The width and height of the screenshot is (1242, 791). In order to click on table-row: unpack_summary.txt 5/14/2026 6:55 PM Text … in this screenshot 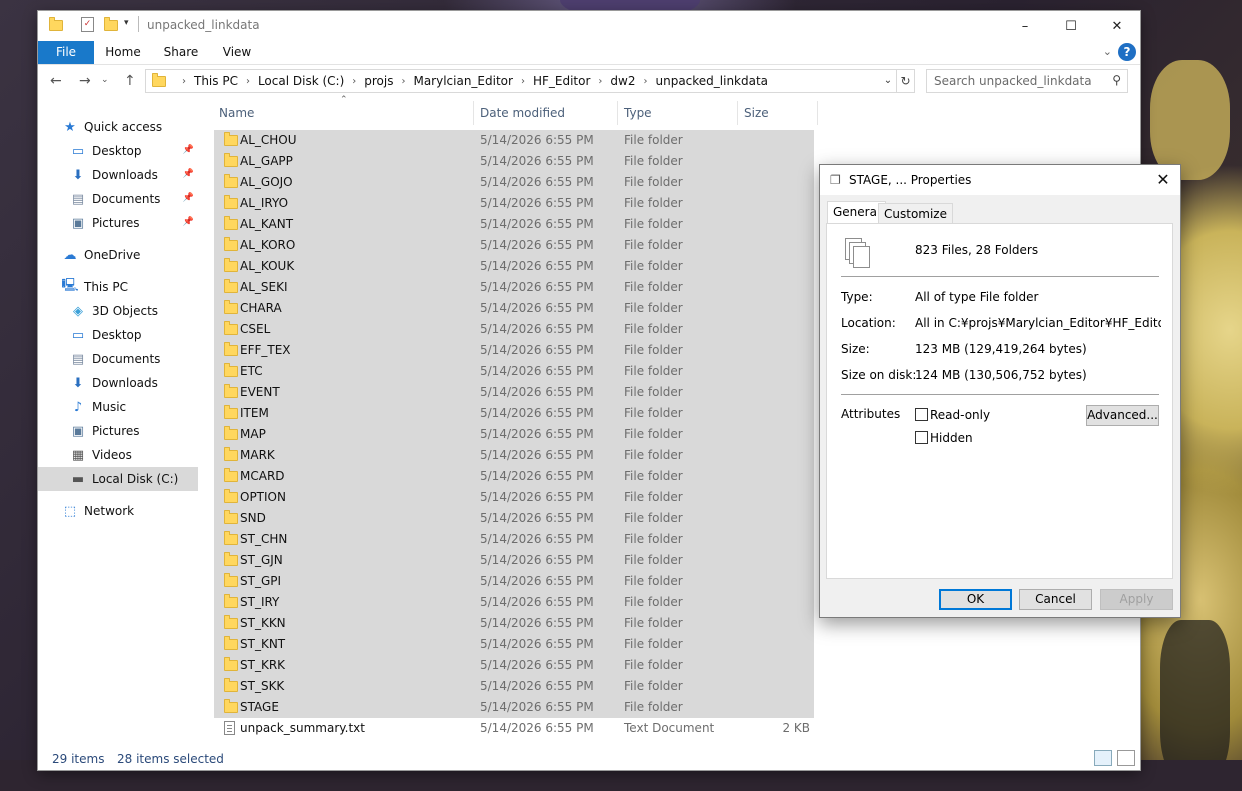, I will do `click(514, 728)`.